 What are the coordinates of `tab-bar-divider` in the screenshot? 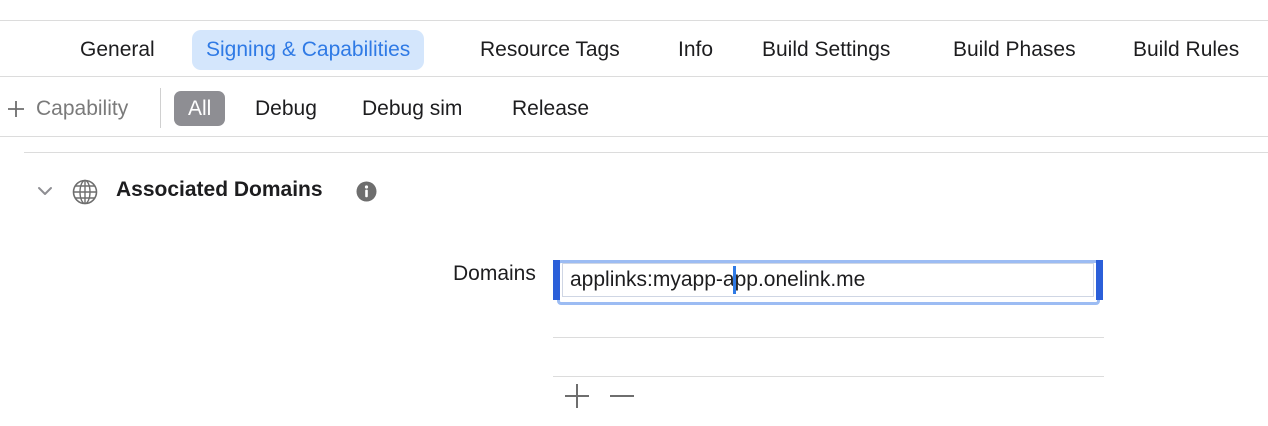 It's located at (634, 76).